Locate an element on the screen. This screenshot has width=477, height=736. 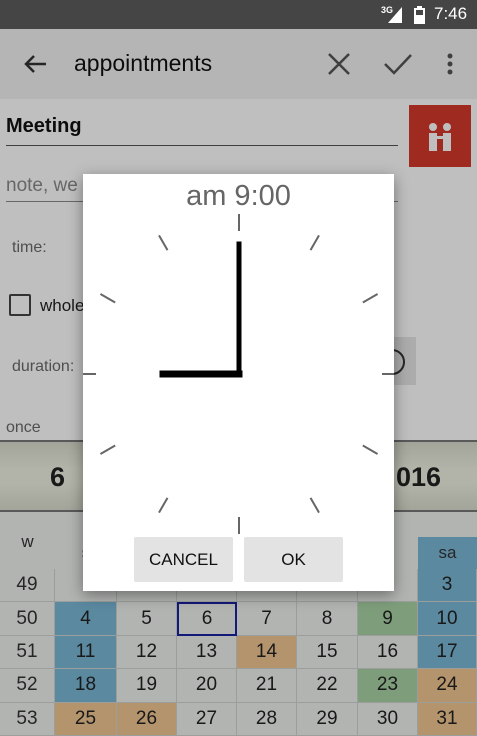
status-clock: 7:46 is located at coordinates (451, 13).